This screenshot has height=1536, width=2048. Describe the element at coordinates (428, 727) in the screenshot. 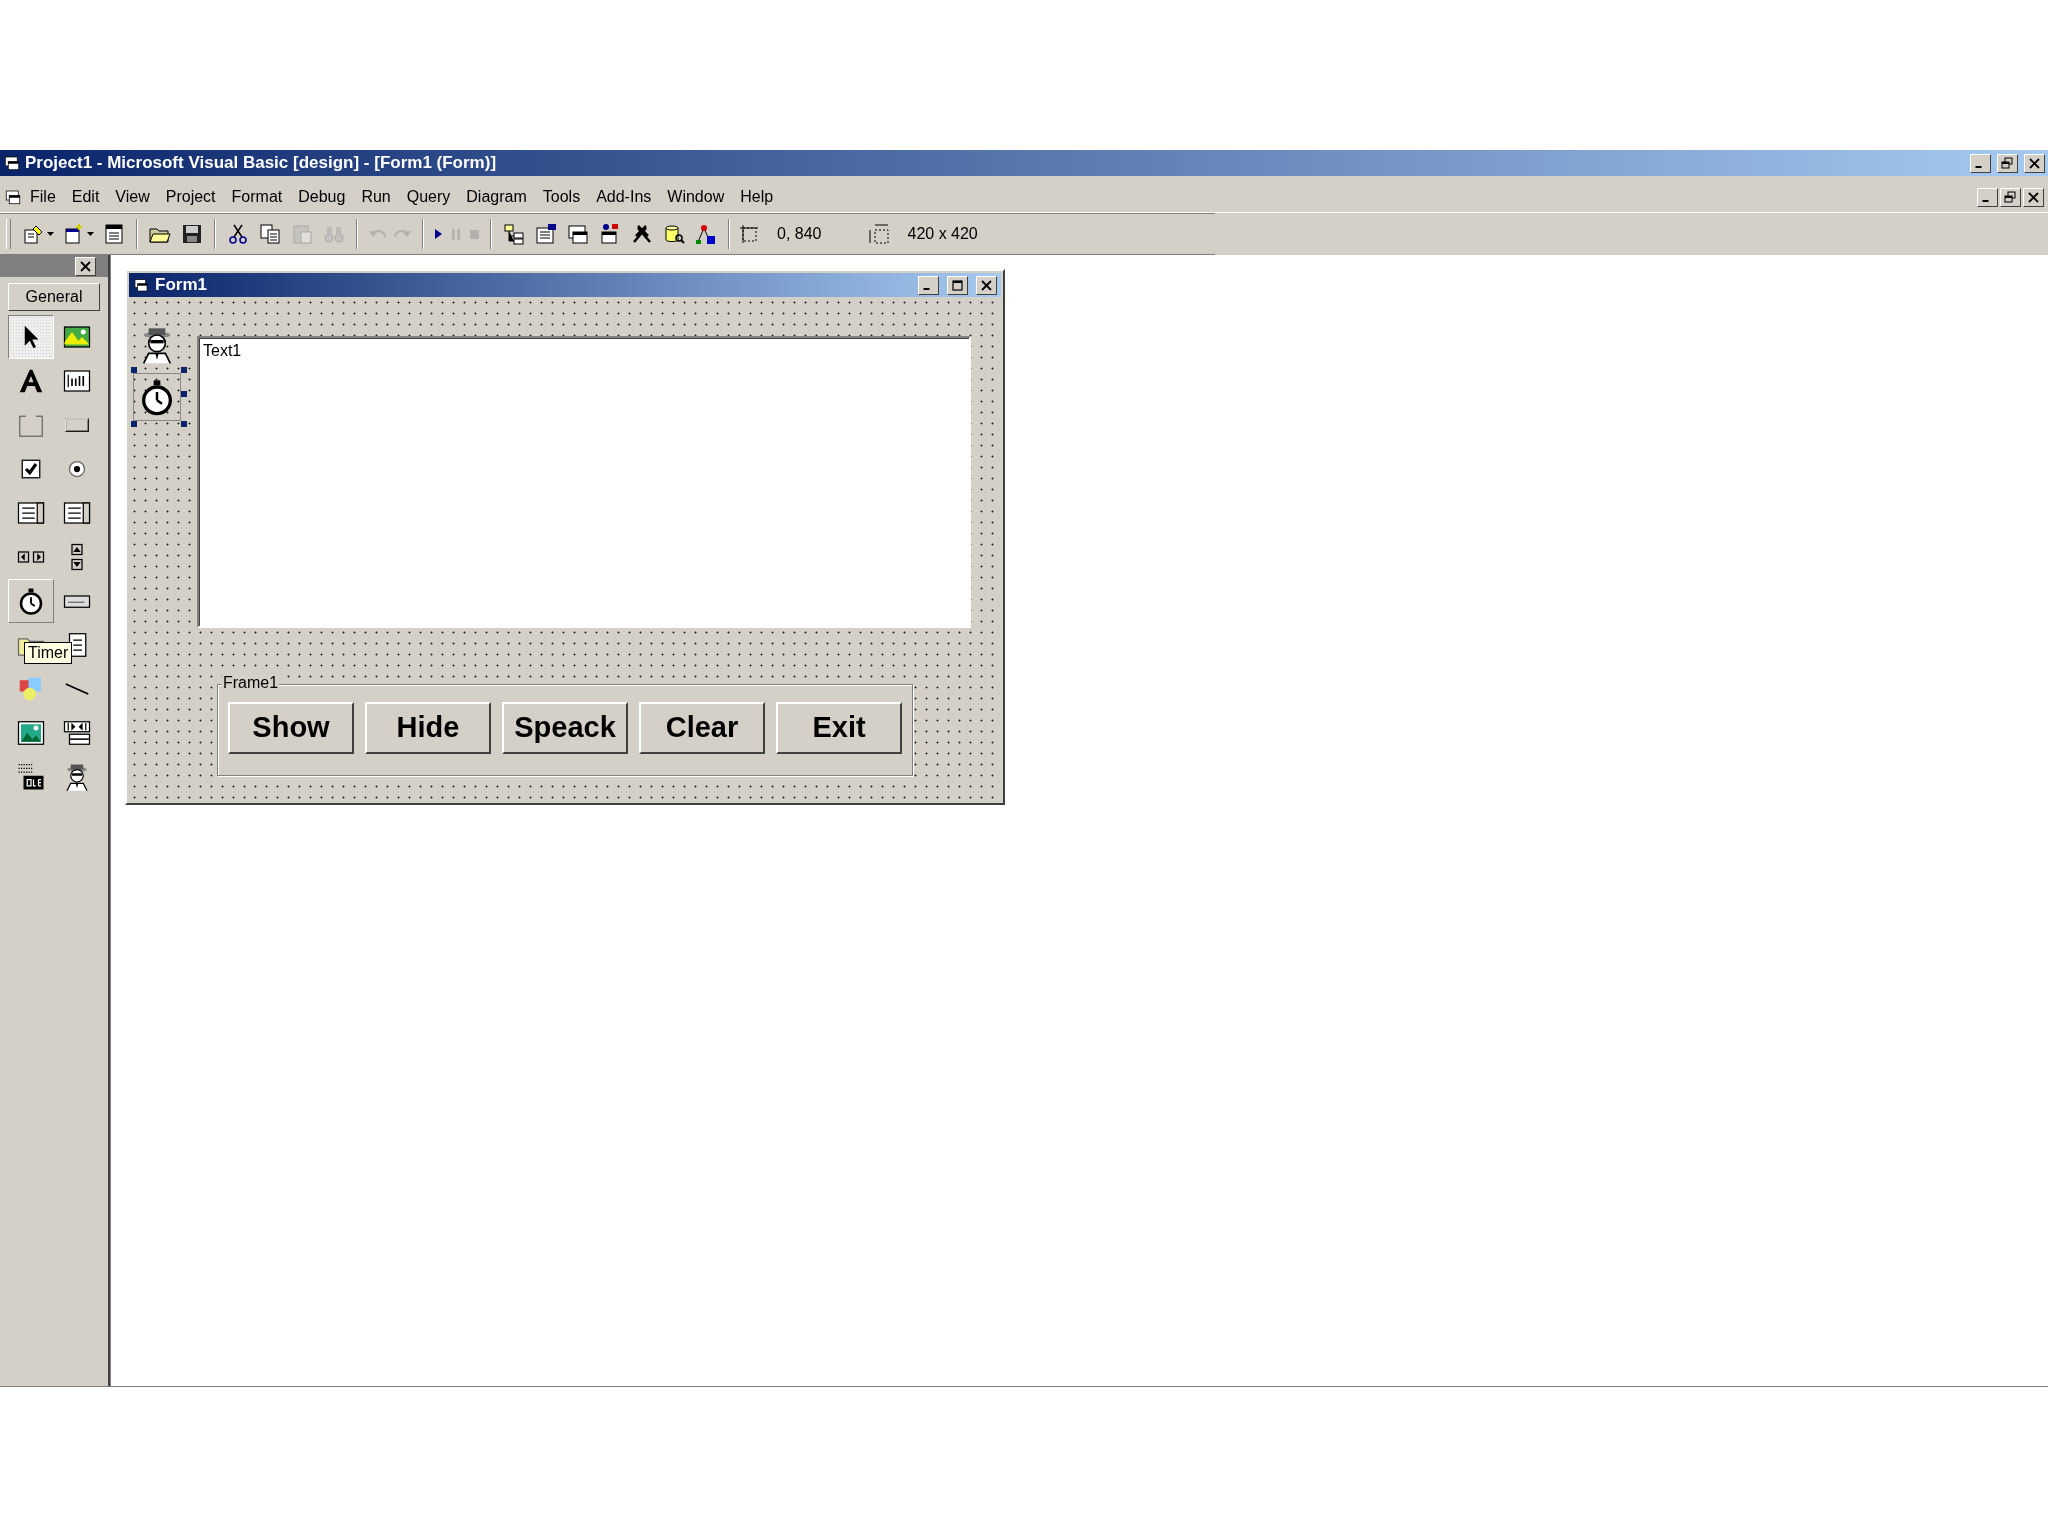

I see `command-button: Hide` at that location.